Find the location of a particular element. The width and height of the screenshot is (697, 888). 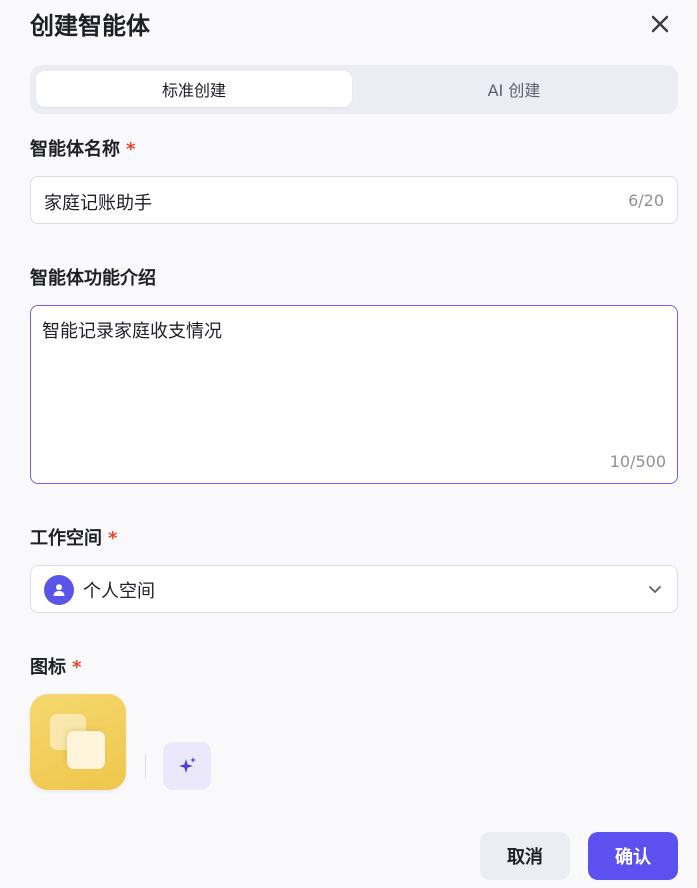

ai-generate-icon-button is located at coordinates (187, 766).